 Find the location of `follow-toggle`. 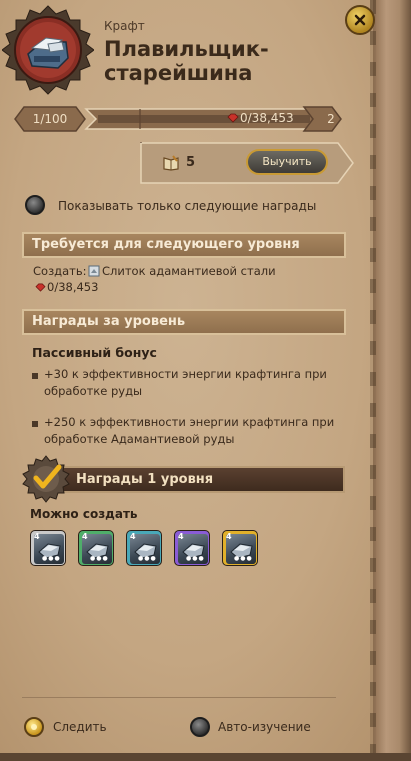

follow-toggle is located at coordinates (34, 727).